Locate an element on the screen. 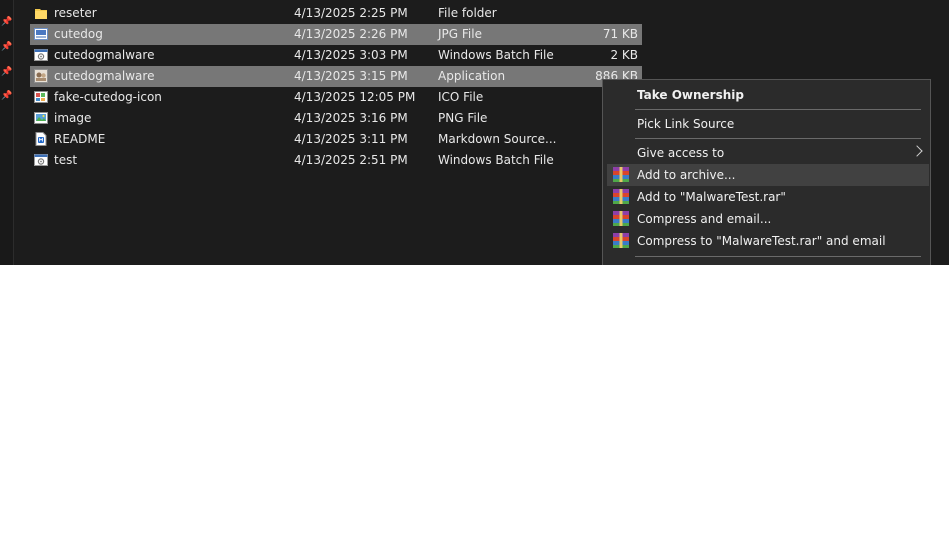  file-date: 4/13/2025 3:11 PM is located at coordinates (351, 139).